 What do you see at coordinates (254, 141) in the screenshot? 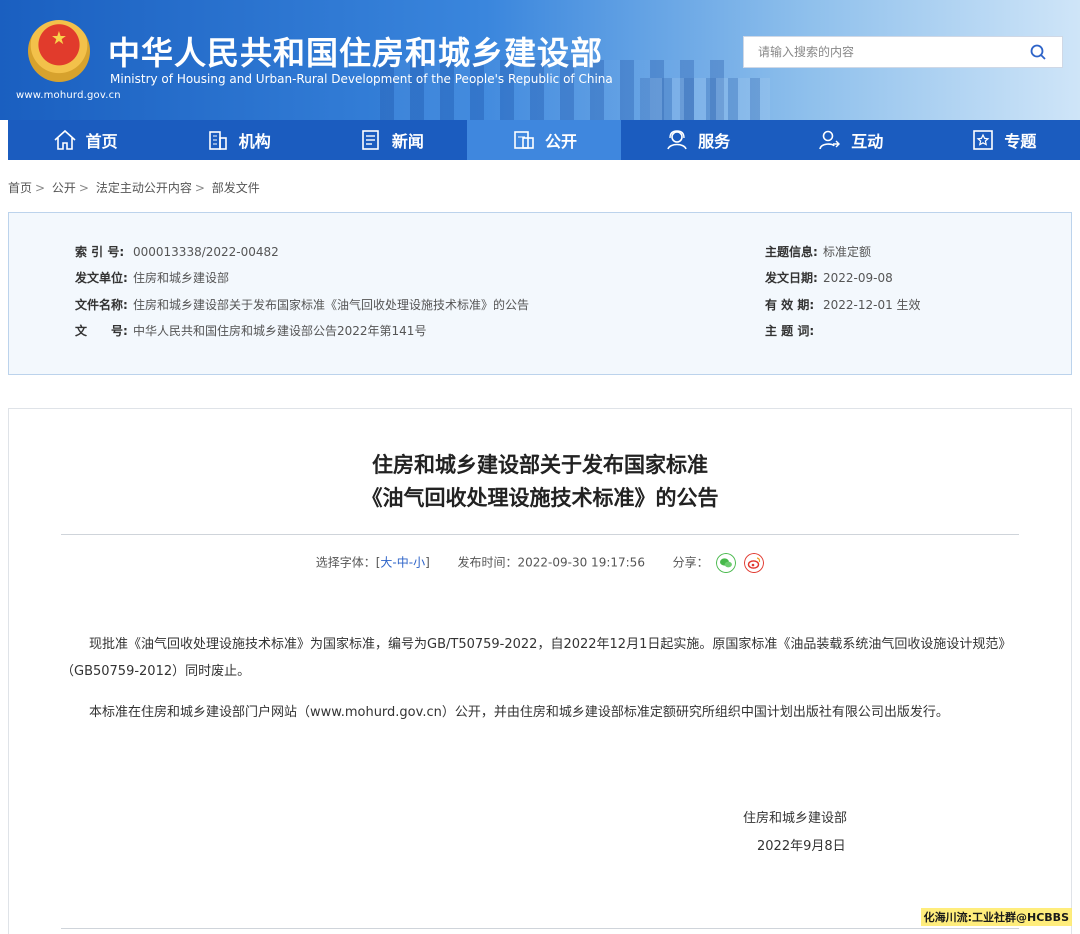
I see `nav-label: 机构` at bounding box center [254, 141].